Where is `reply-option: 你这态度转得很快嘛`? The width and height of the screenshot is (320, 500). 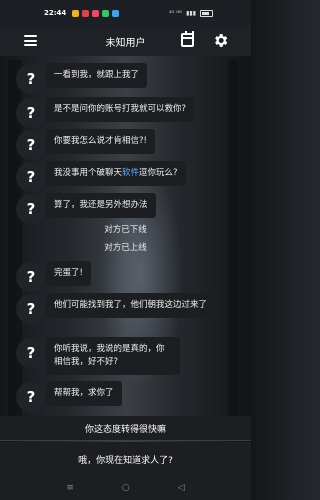 reply-option: 你这态度转得很快嘛 is located at coordinates (125, 428).